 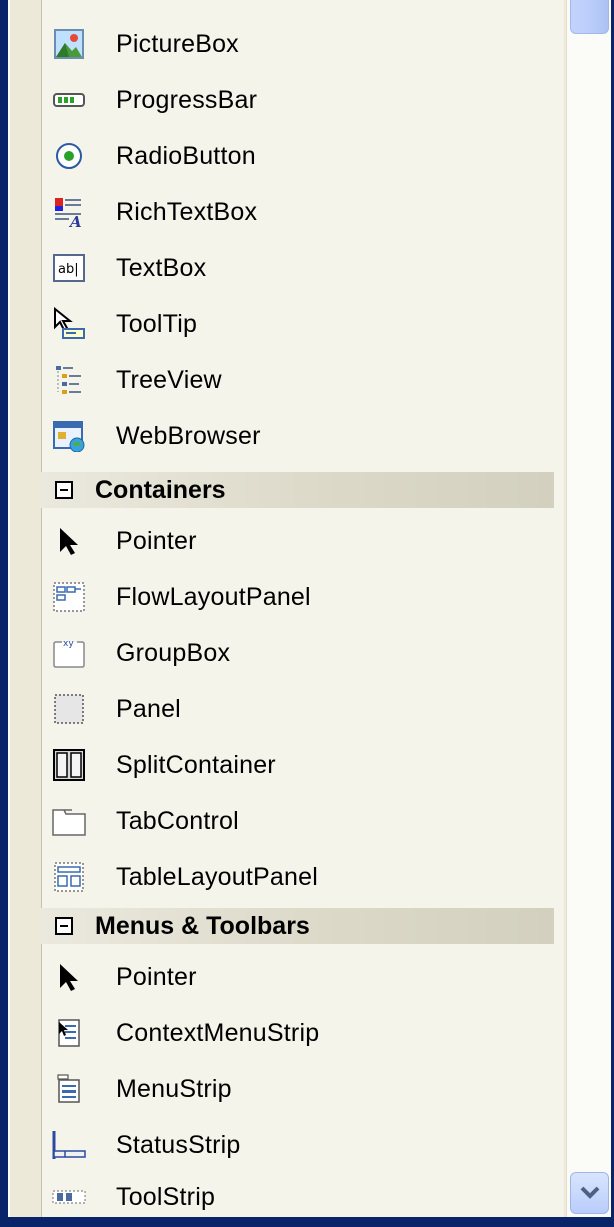 I want to click on menustrip-icon, so click(x=69, y=1089).